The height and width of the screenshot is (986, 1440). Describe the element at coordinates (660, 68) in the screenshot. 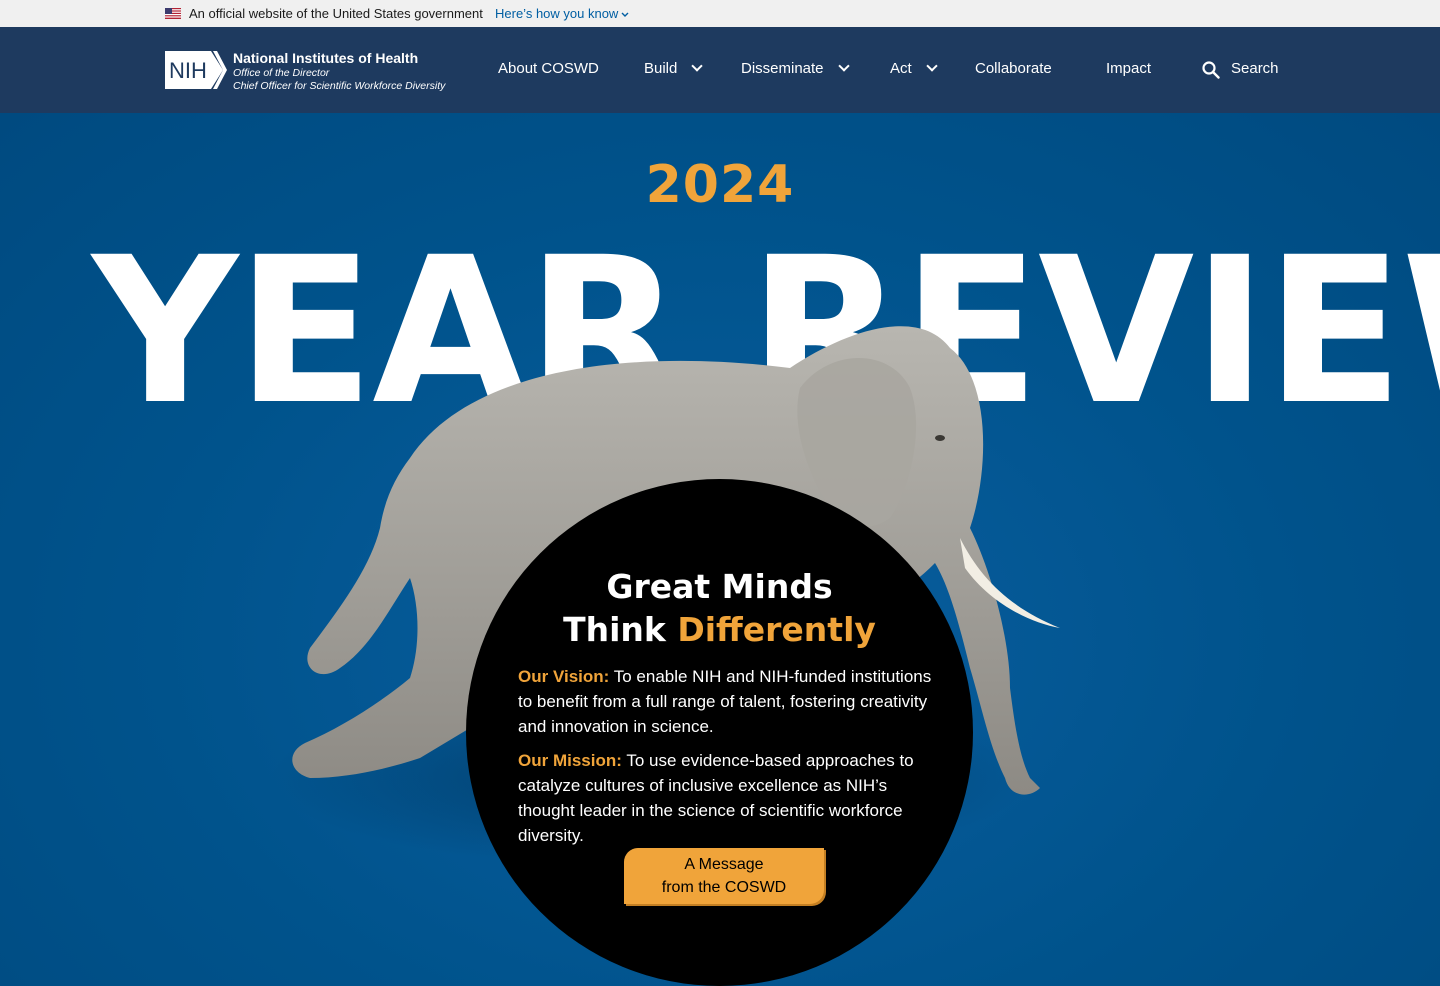

I see `nav-label: Build` at that location.